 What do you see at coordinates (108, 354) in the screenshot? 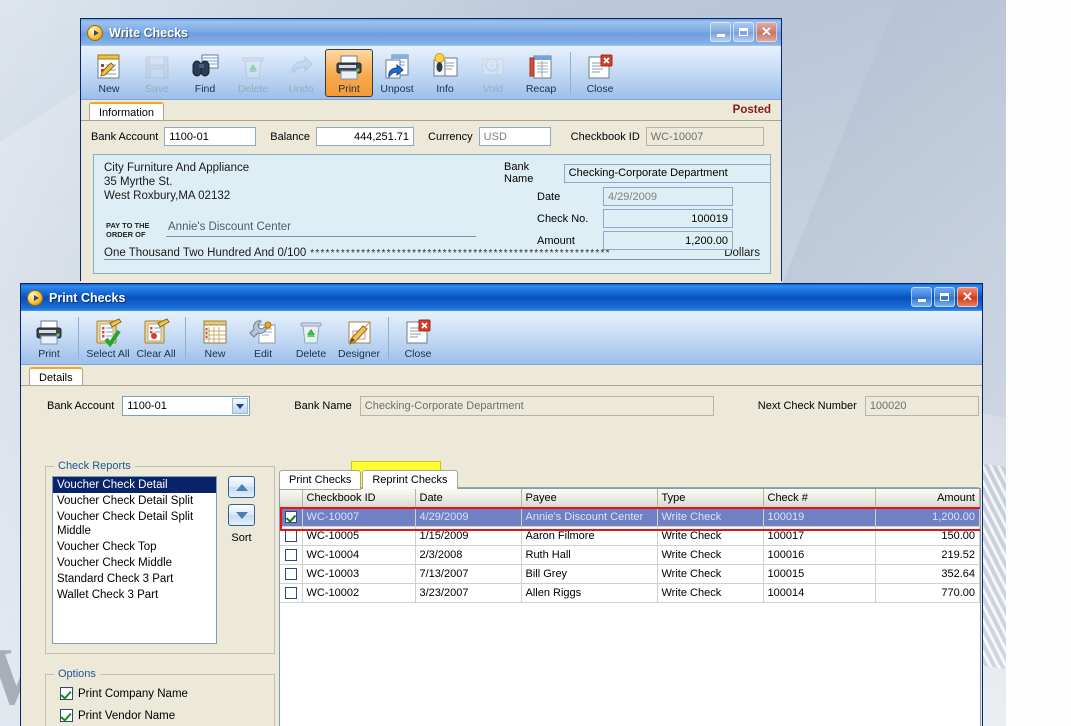
I see `toolbar-button-label: Select All` at bounding box center [108, 354].